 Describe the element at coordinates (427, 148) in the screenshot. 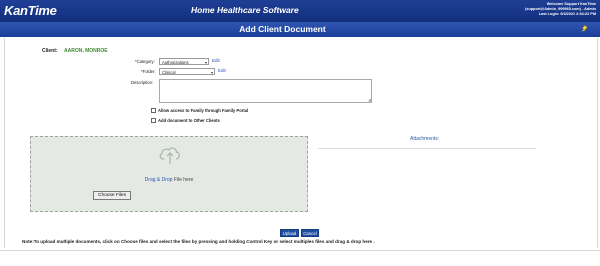

I see `attachments-divider` at that location.